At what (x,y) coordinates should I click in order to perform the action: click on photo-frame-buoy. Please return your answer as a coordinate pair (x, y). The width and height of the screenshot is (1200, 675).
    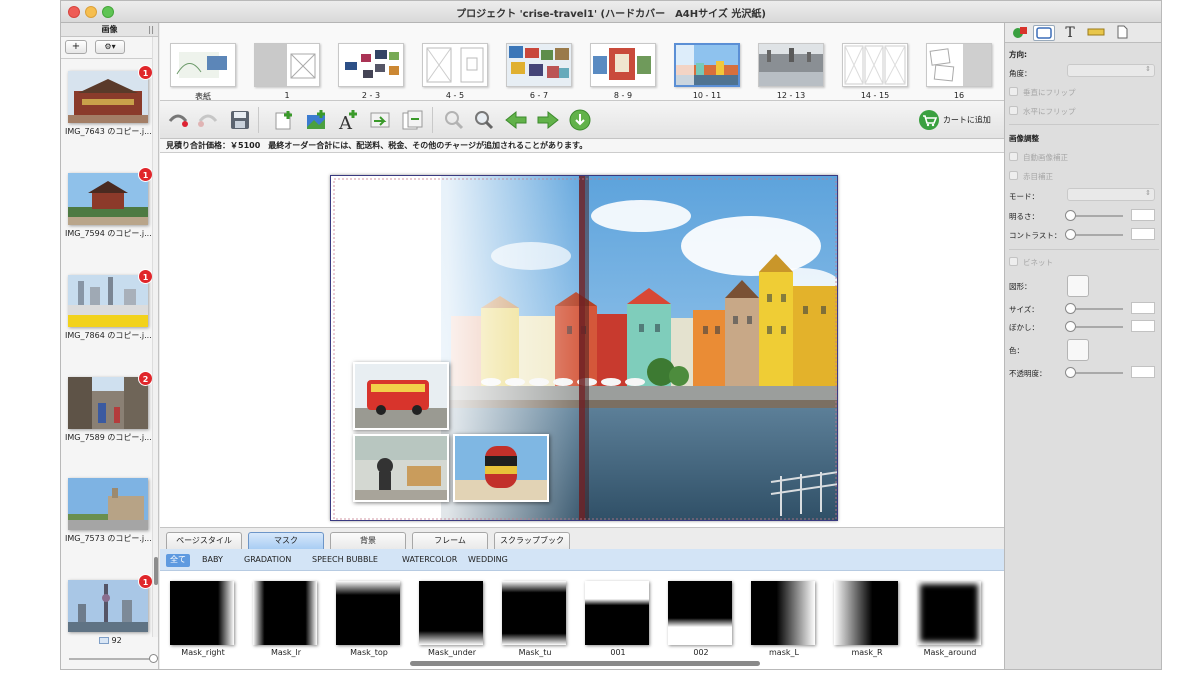
    Looking at the image, I should click on (501, 468).